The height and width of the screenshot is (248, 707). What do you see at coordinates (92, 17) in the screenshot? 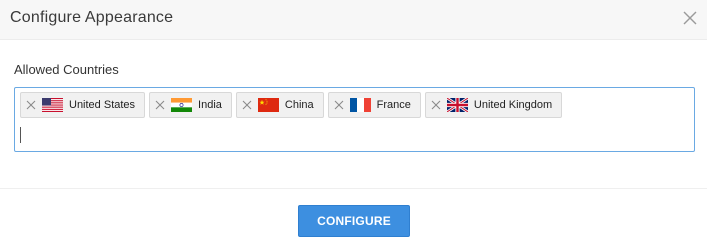
I see `dialog-title: Configure Appearance` at bounding box center [92, 17].